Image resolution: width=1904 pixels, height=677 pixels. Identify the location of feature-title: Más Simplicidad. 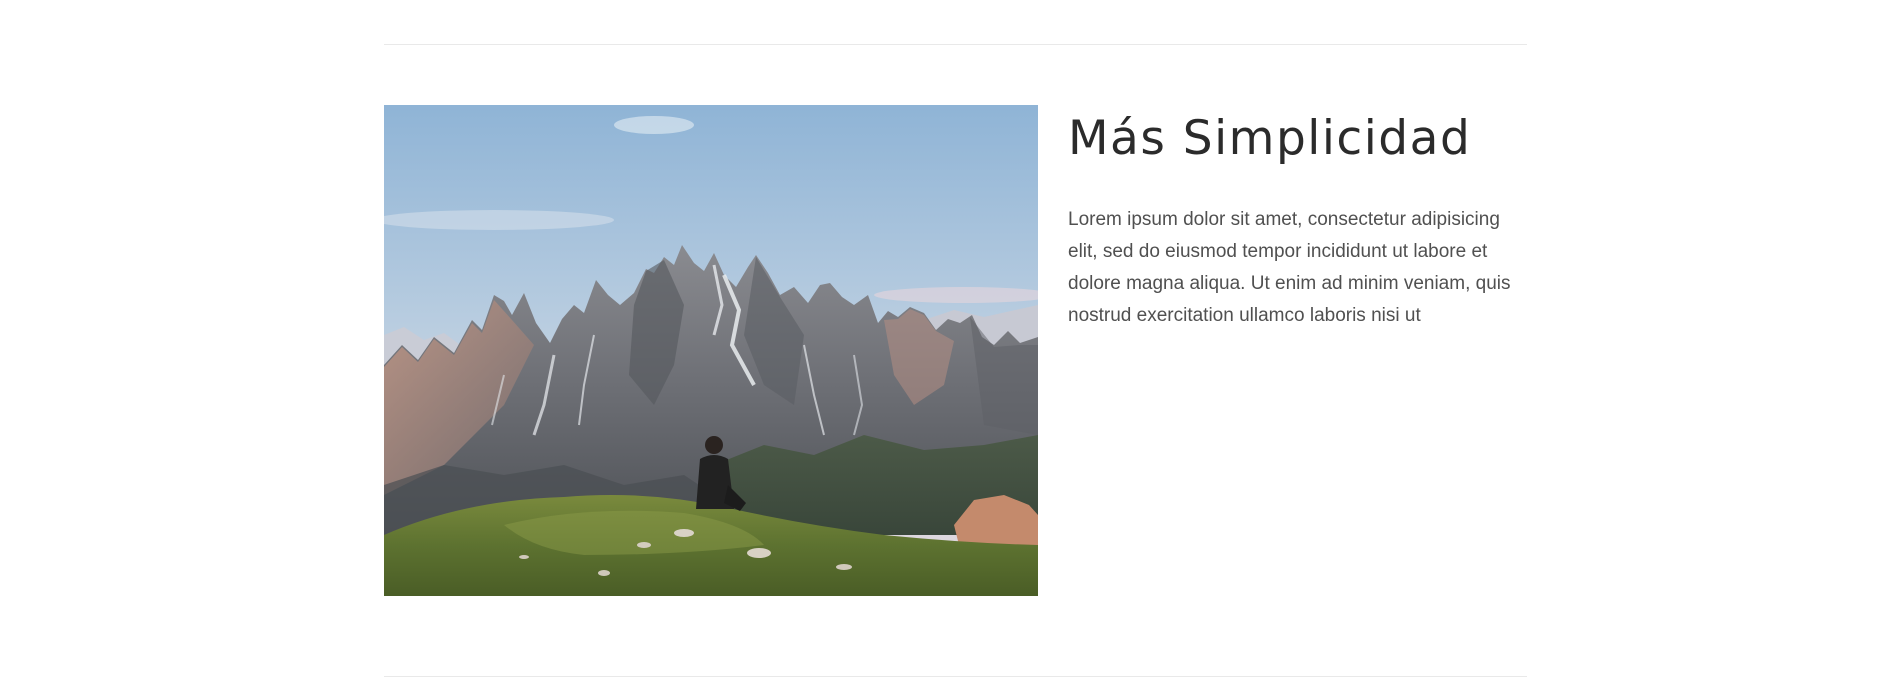
(1270, 138).